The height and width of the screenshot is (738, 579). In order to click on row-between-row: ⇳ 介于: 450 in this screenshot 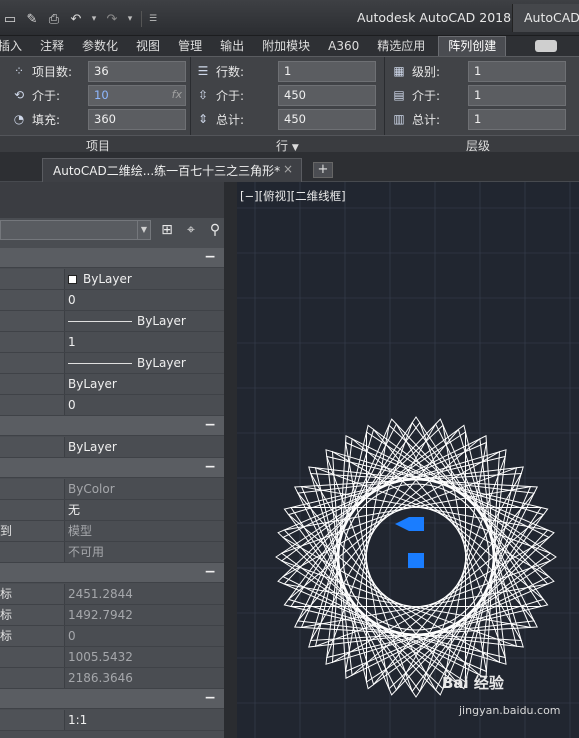, I will do `click(285, 95)`.